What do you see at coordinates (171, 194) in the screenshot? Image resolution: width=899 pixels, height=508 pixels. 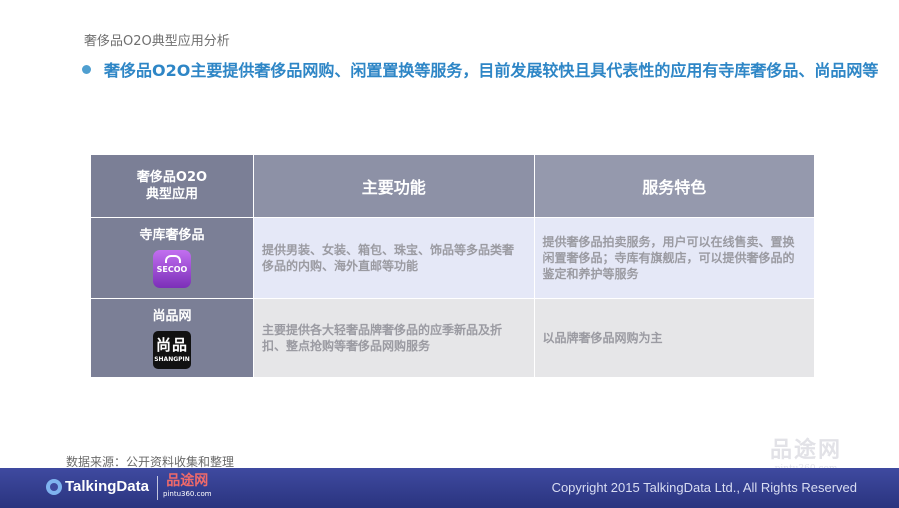 I see `header-app-line2: 典型应用` at bounding box center [171, 194].